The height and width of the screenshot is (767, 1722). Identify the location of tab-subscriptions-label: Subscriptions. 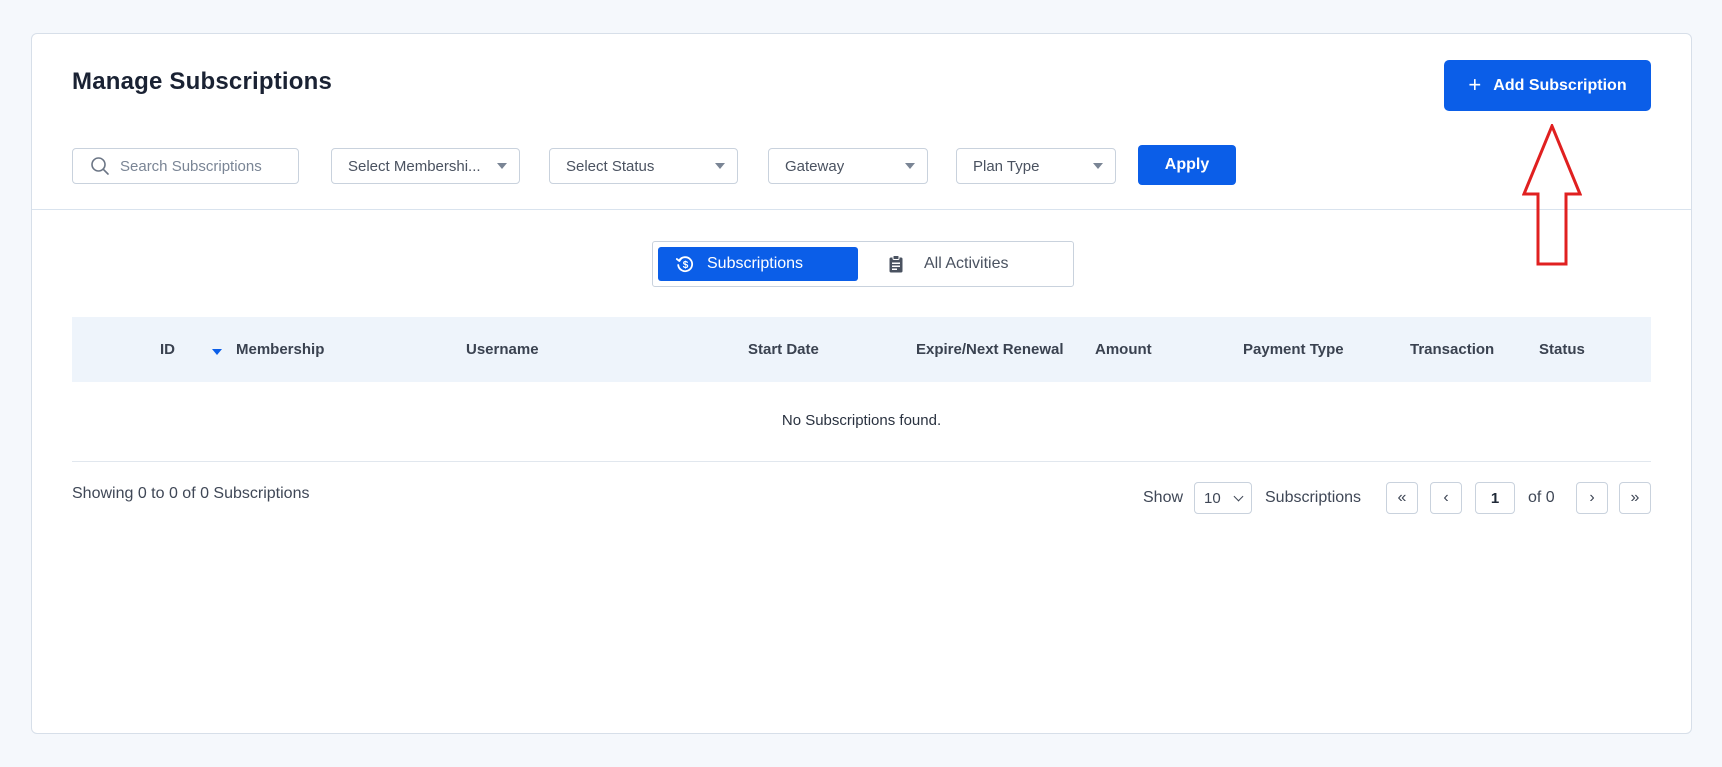
(755, 263).